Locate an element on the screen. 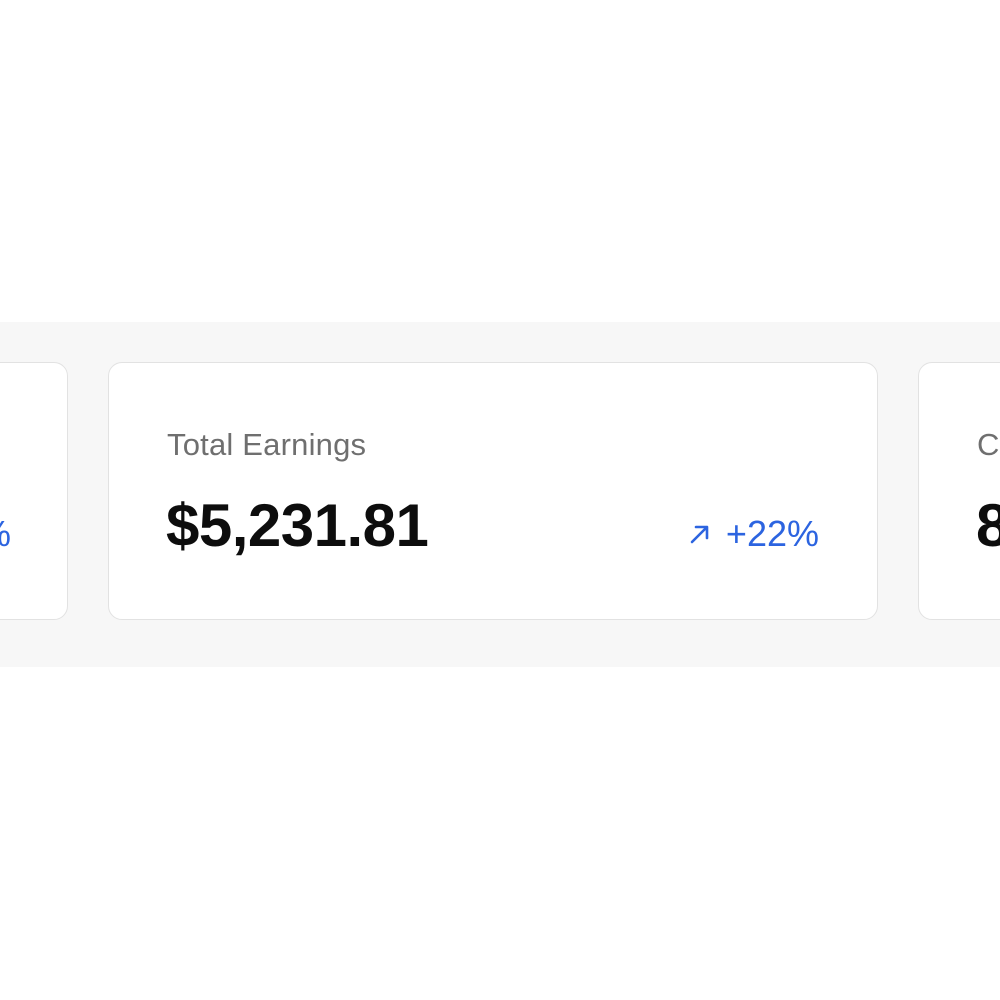 The height and width of the screenshot is (1000, 1000). stat-label: Total Earnings is located at coordinates (267, 444).